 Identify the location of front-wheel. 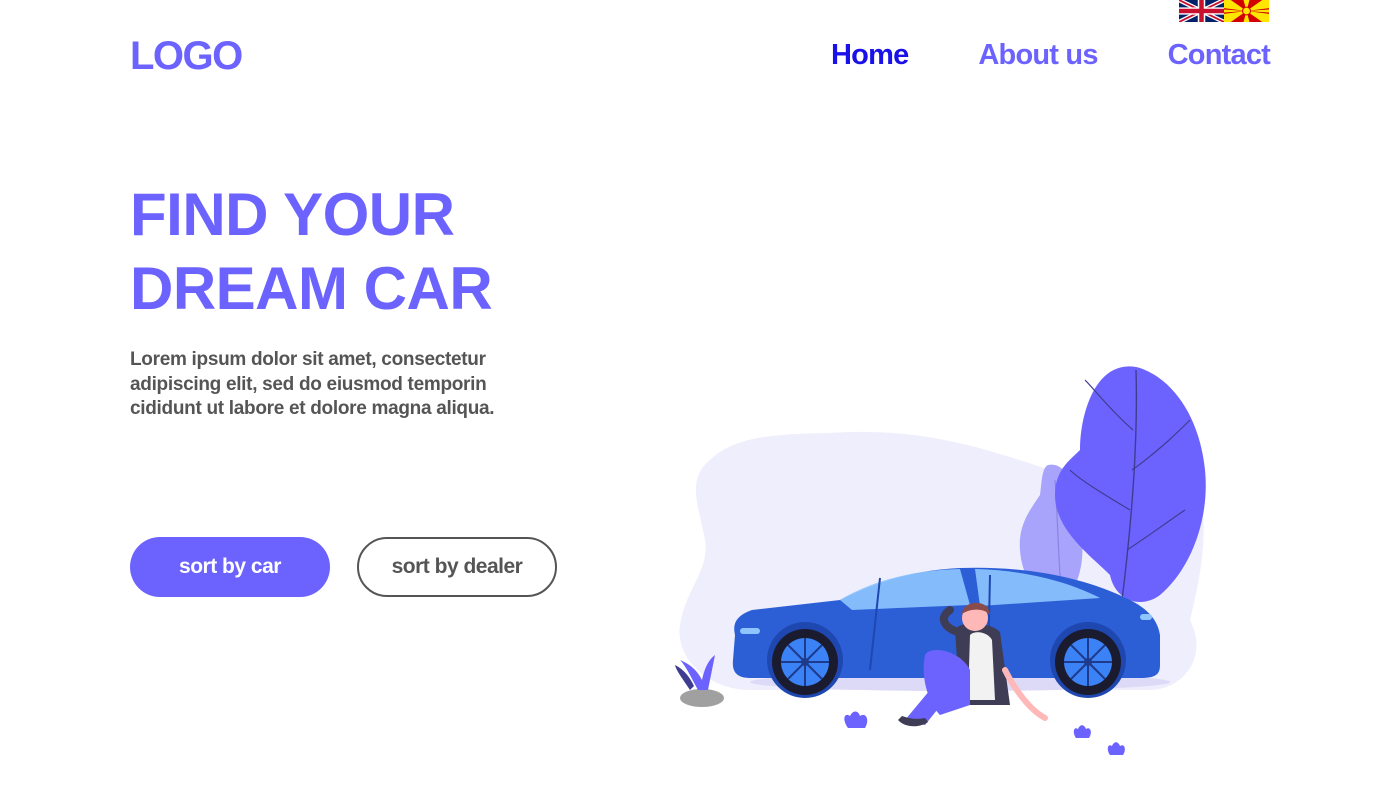
(805, 660).